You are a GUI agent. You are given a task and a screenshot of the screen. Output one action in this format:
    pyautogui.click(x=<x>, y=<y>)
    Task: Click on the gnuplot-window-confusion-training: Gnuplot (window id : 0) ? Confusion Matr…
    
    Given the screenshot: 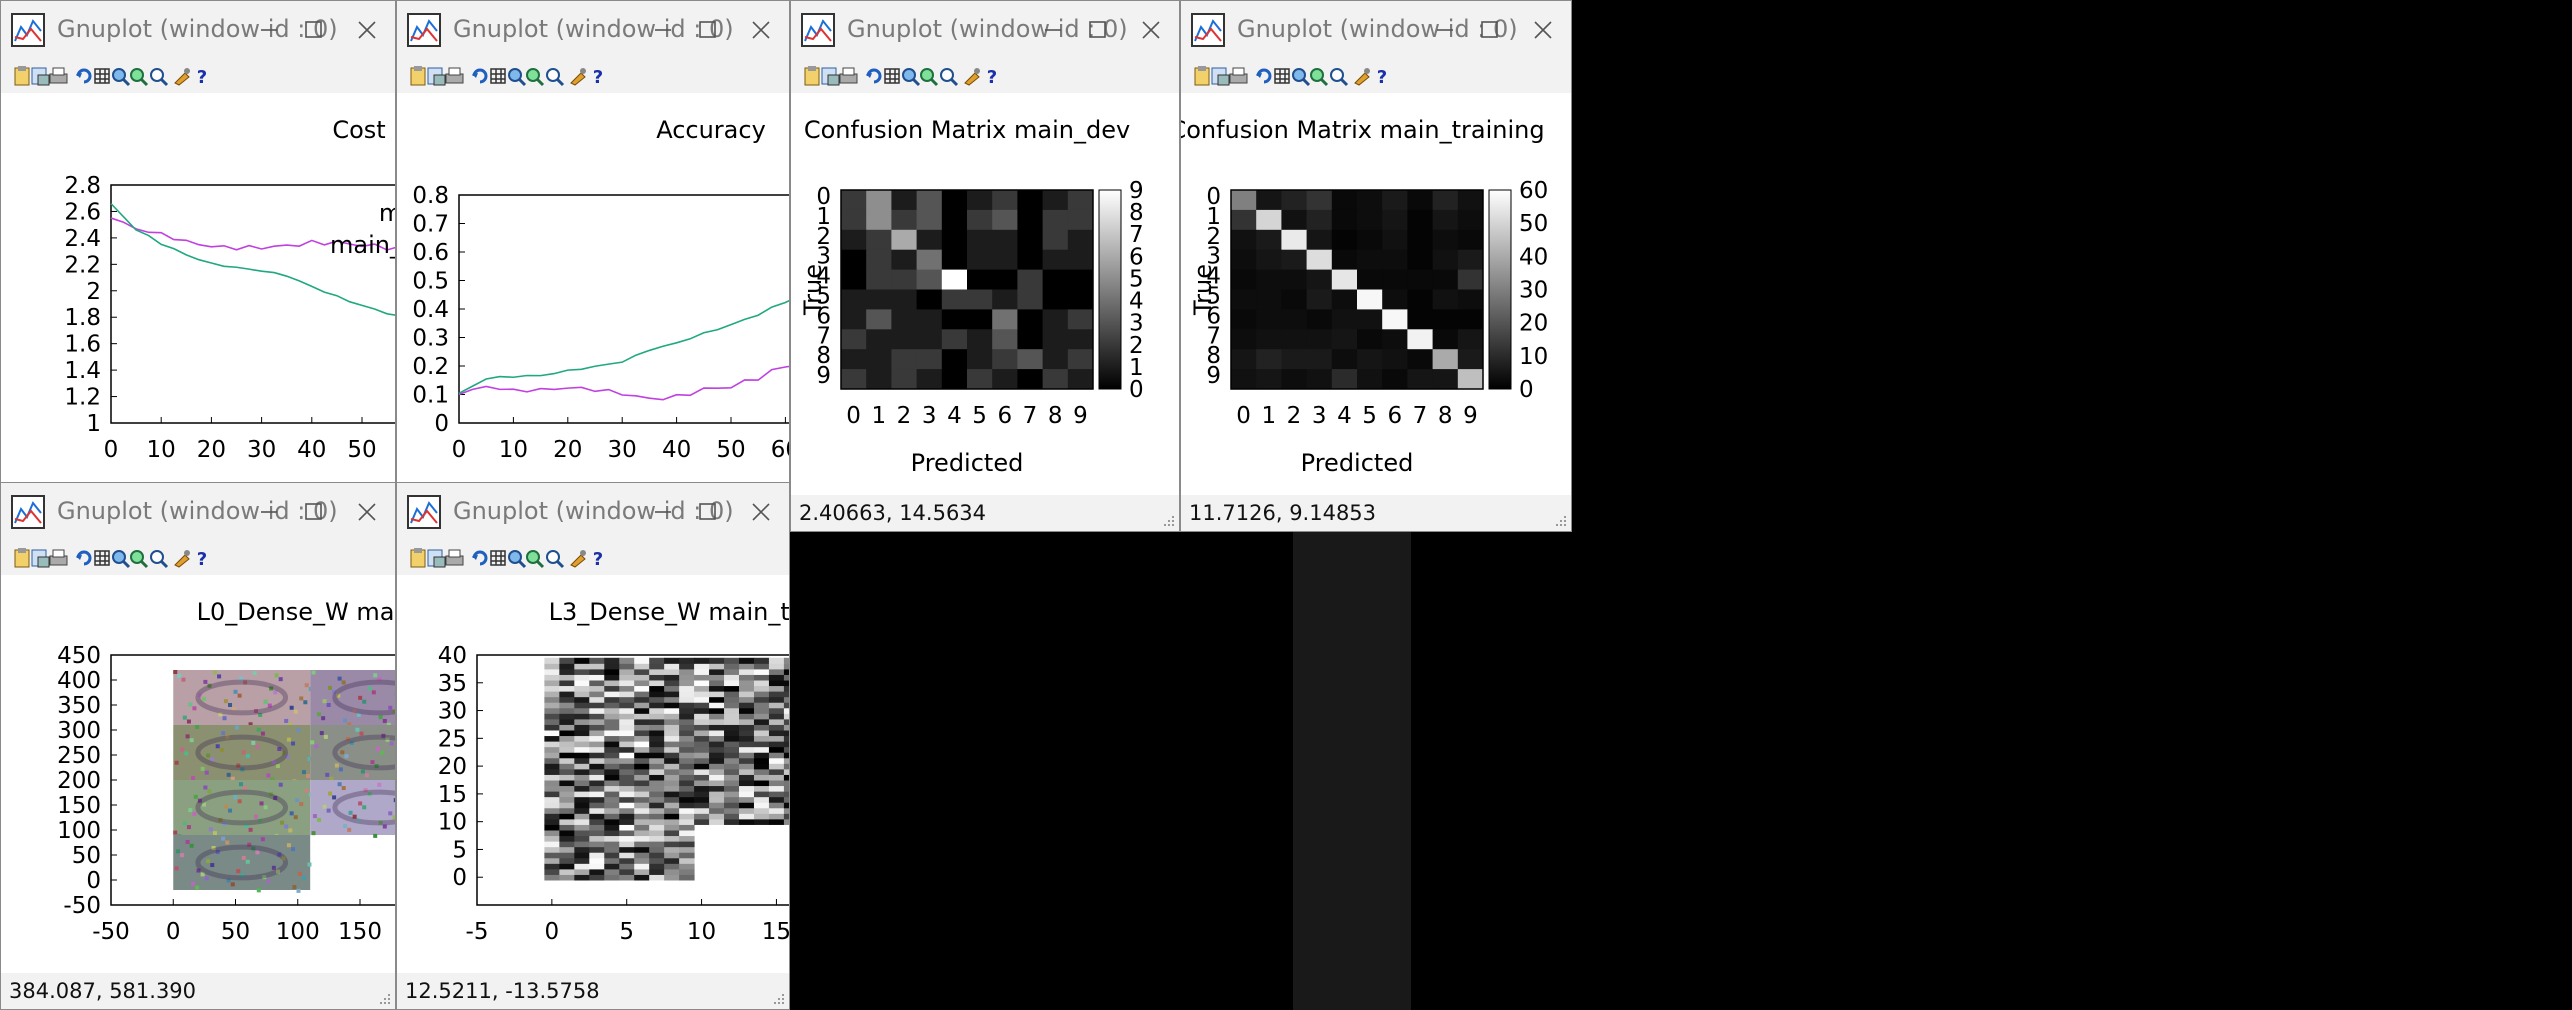 What is the action you would take?
    pyautogui.click(x=1376, y=266)
    